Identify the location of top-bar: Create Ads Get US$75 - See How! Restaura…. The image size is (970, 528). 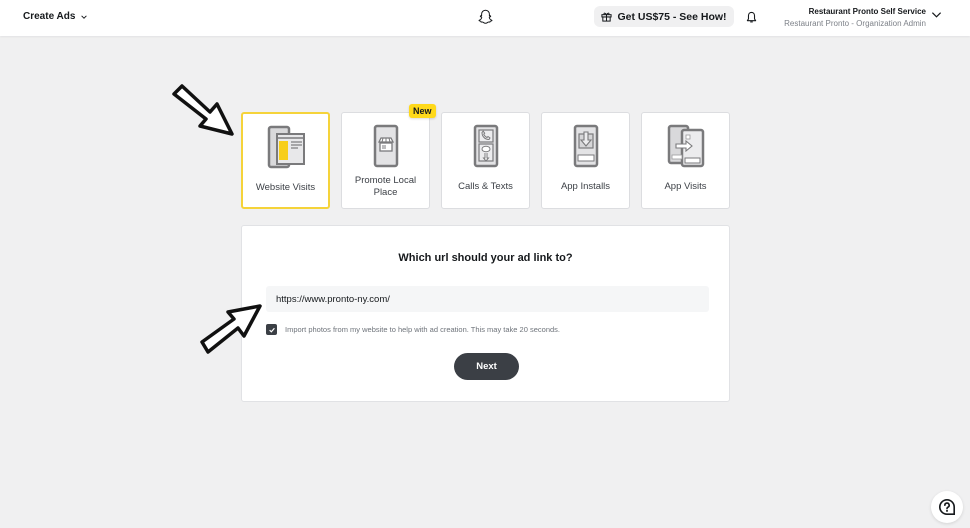
(485, 18).